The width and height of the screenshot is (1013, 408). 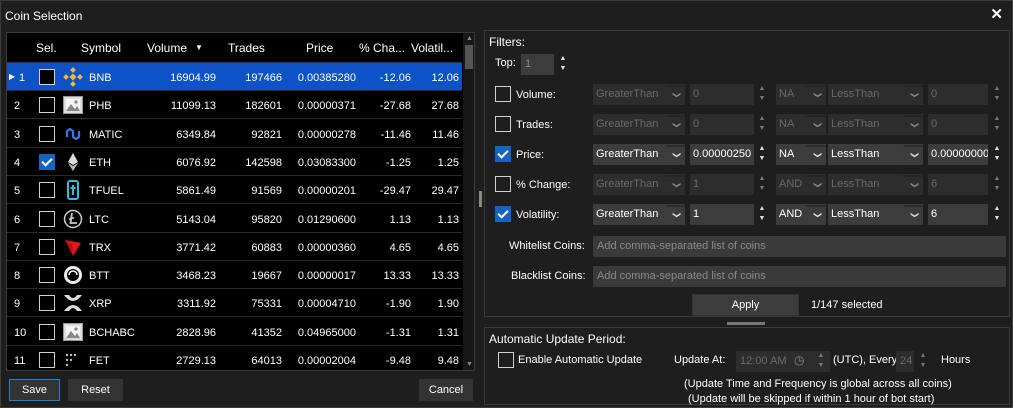 I want to click on filter-operator2-value: LessThan, so click(x=855, y=184).